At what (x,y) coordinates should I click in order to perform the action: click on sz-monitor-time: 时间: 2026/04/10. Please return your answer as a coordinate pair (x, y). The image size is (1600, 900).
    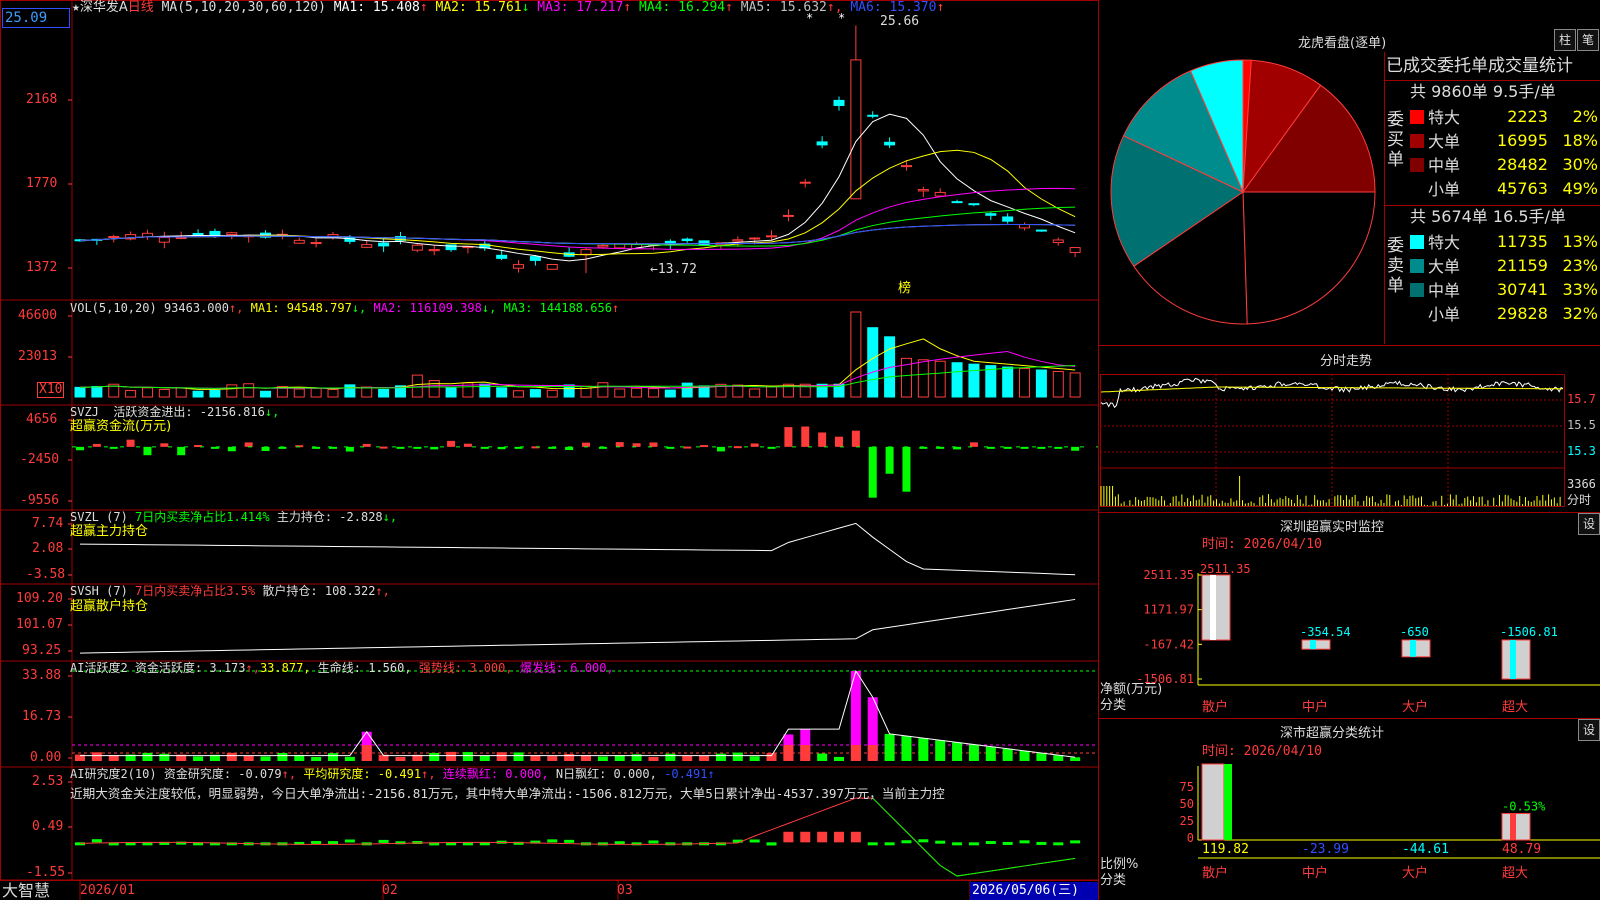
    Looking at the image, I should click on (1262, 544).